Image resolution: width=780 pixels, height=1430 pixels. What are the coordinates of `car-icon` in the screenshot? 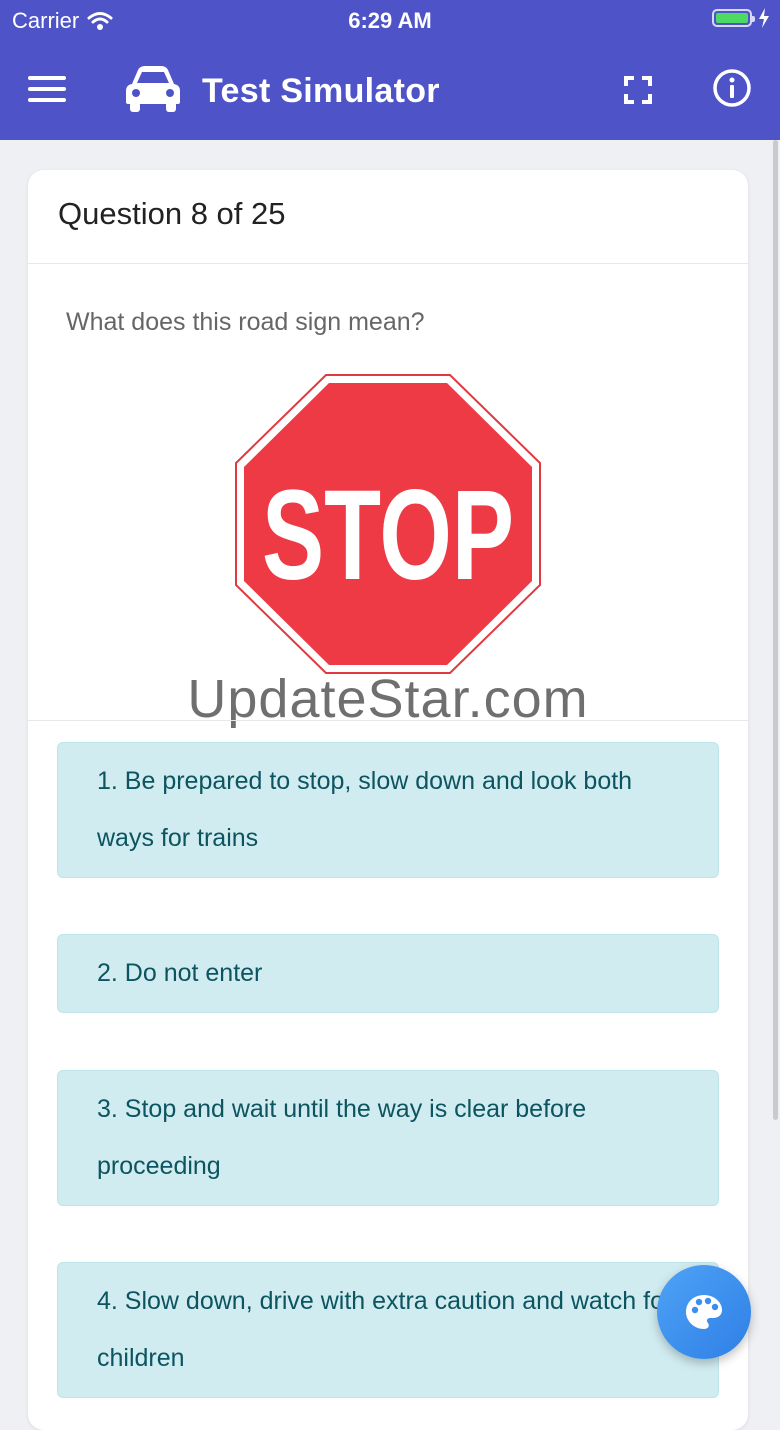 It's located at (153, 89).